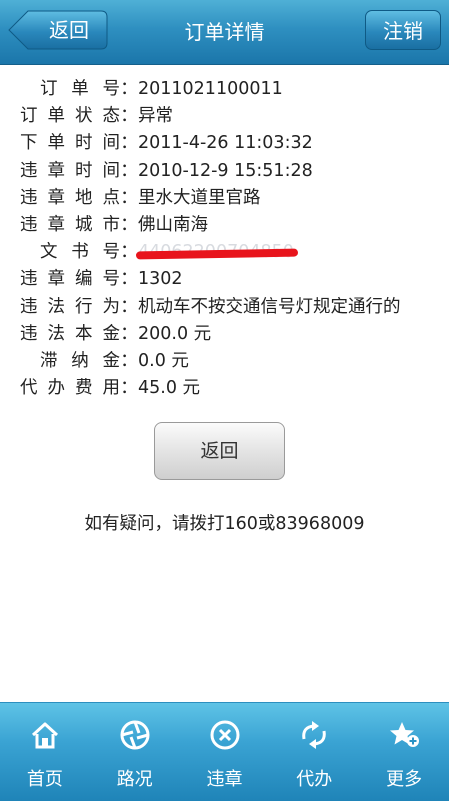  What do you see at coordinates (224, 779) in the screenshot?
I see `tab-label: 违章` at bounding box center [224, 779].